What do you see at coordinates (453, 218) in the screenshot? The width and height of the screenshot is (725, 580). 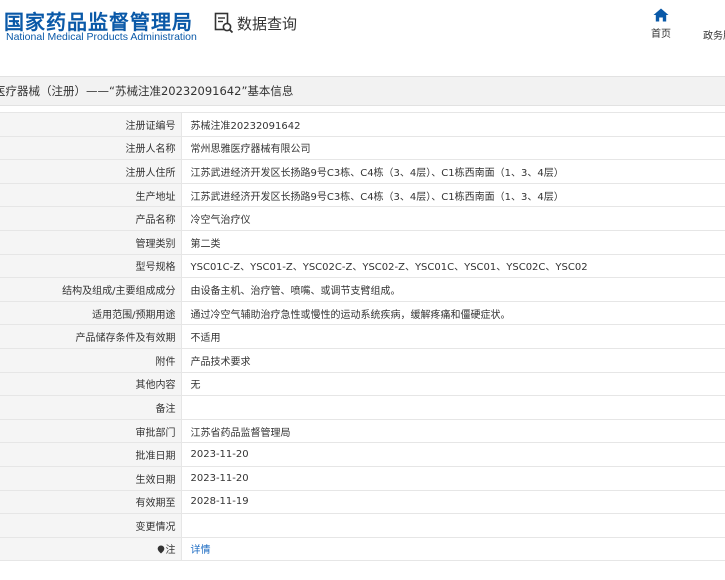 I see `row-value: 冷空气治疗仪` at bounding box center [453, 218].